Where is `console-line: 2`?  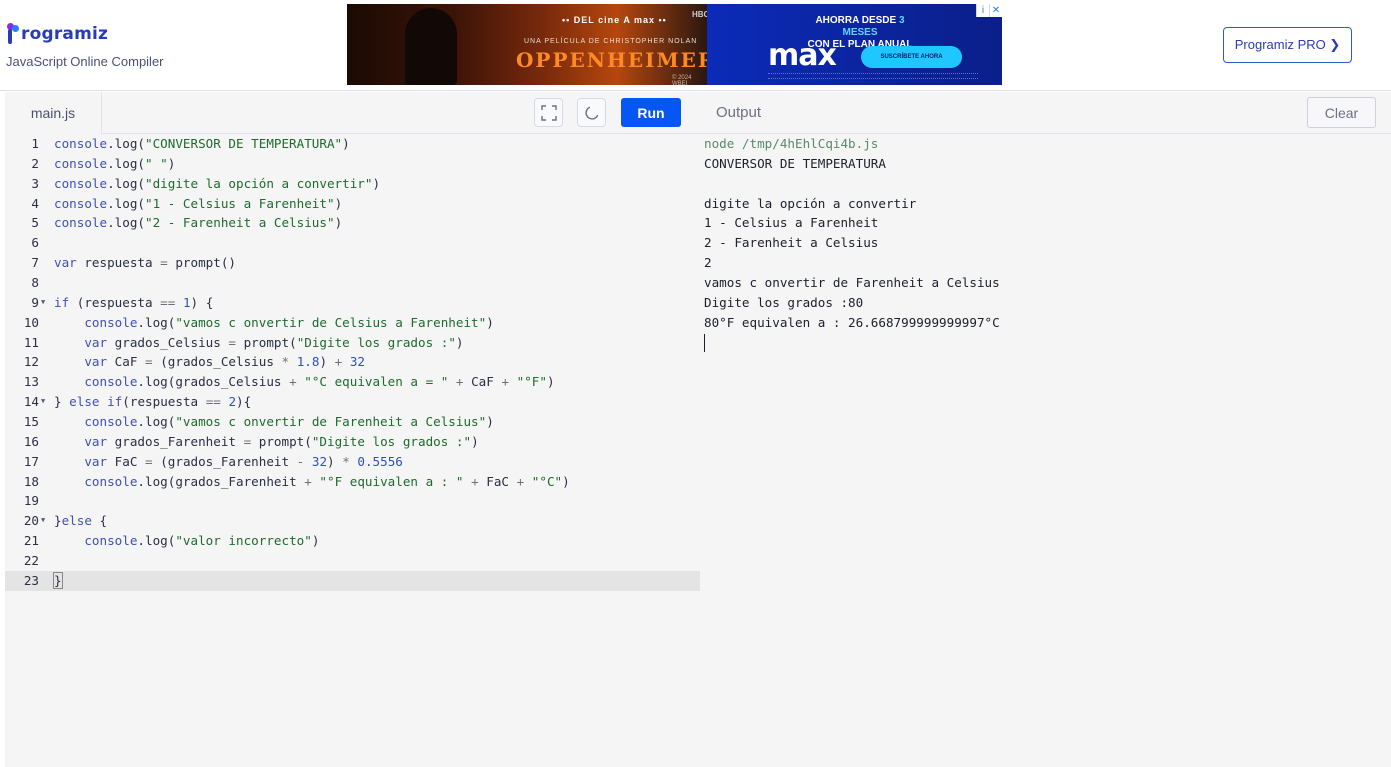 console-line: 2 is located at coordinates (708, 263).